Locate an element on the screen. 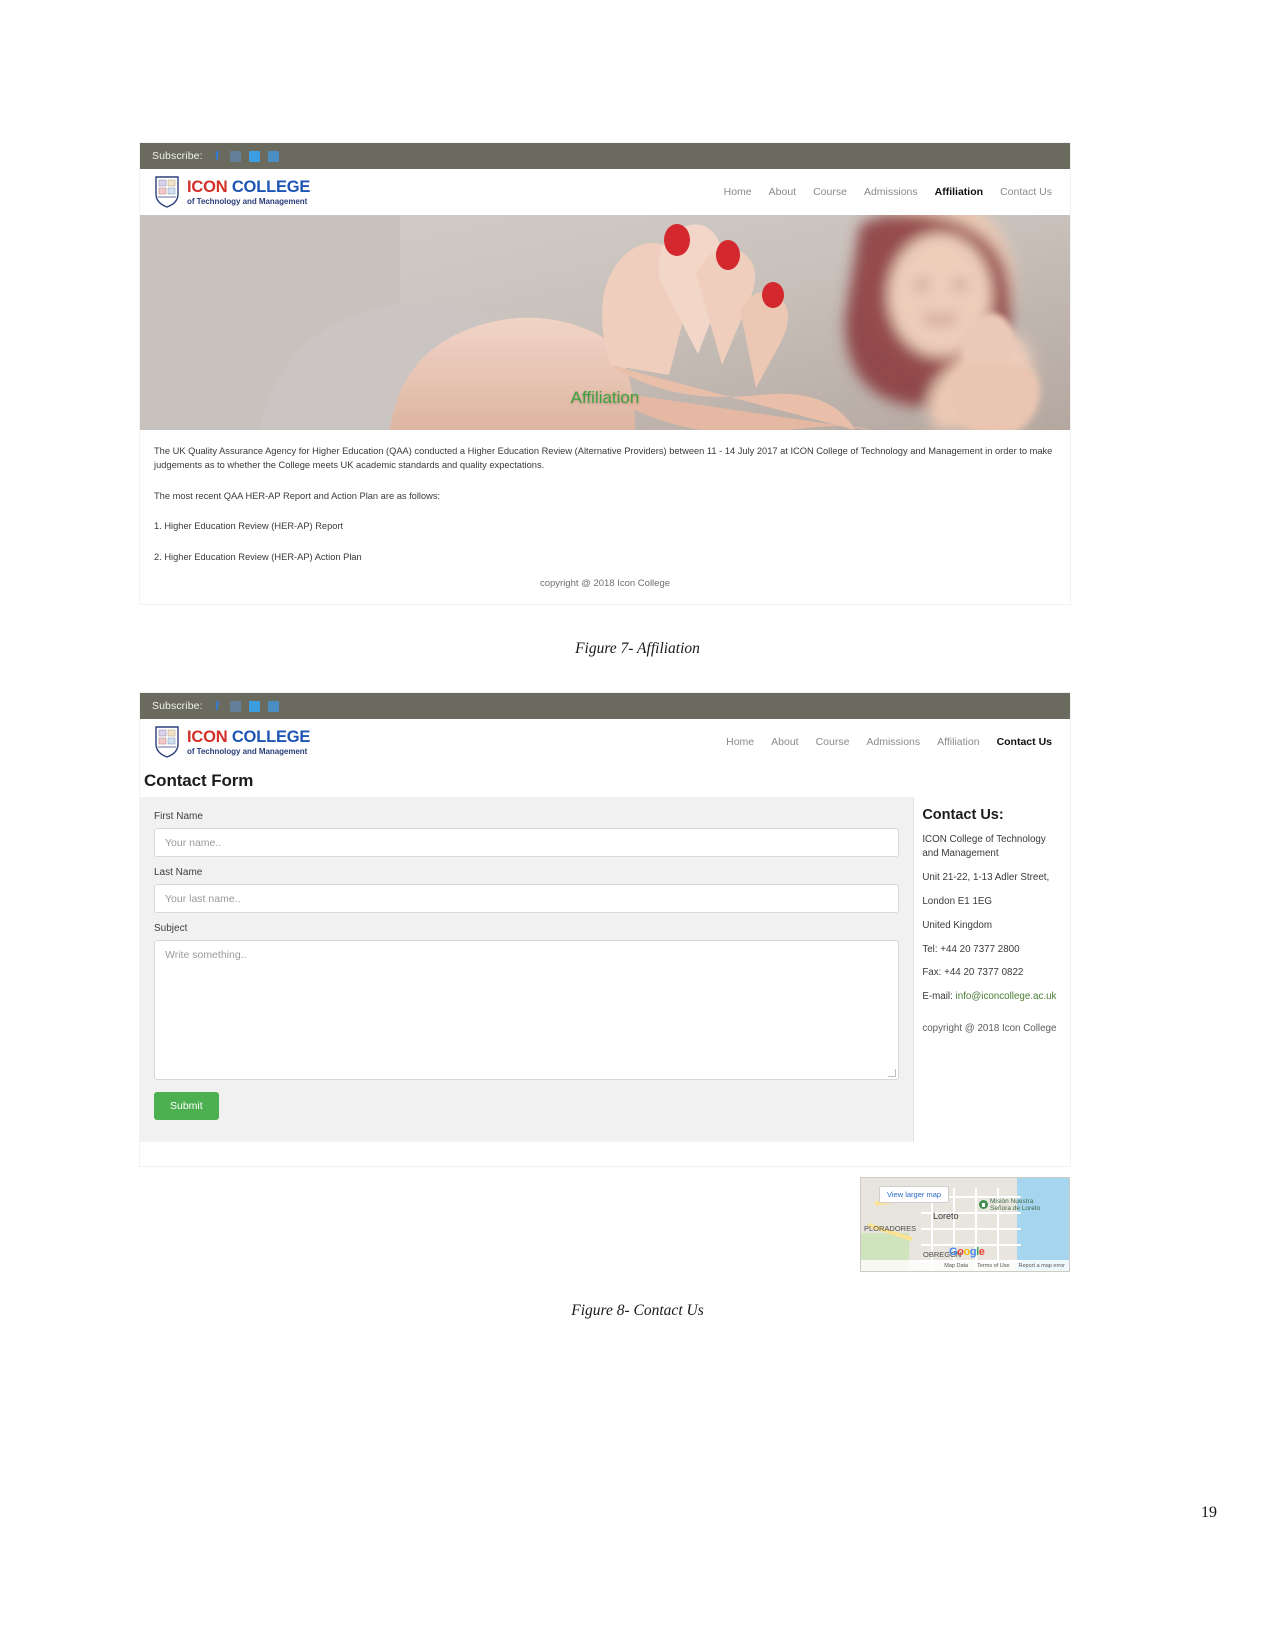  first-name-input: Your name.. is located at coordinates (527, 842).